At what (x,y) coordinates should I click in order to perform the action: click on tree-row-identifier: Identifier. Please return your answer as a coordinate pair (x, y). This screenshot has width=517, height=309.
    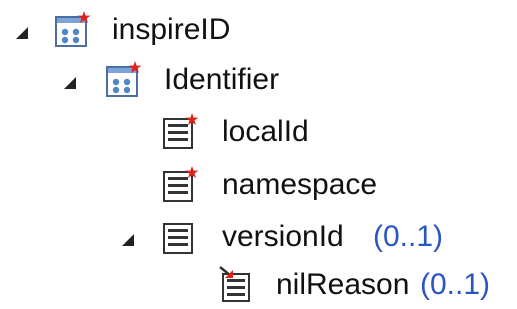
    Looking at the image, I should click on (160, 81).